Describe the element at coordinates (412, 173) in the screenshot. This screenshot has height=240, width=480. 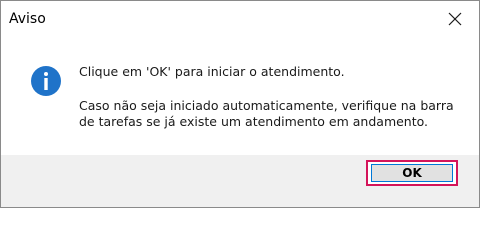
I see `ok-button: OK` at that location.